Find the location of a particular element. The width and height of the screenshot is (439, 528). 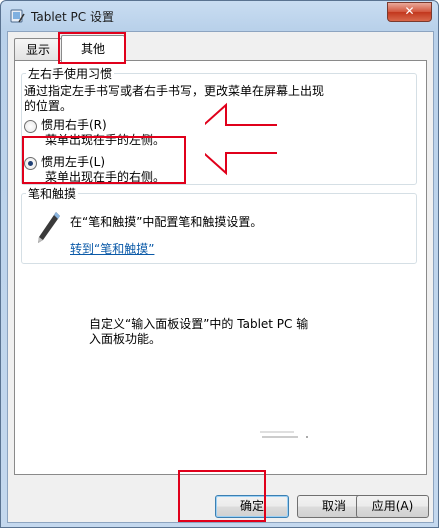

close-icon: ✕ is located at coordinates (409, 11).